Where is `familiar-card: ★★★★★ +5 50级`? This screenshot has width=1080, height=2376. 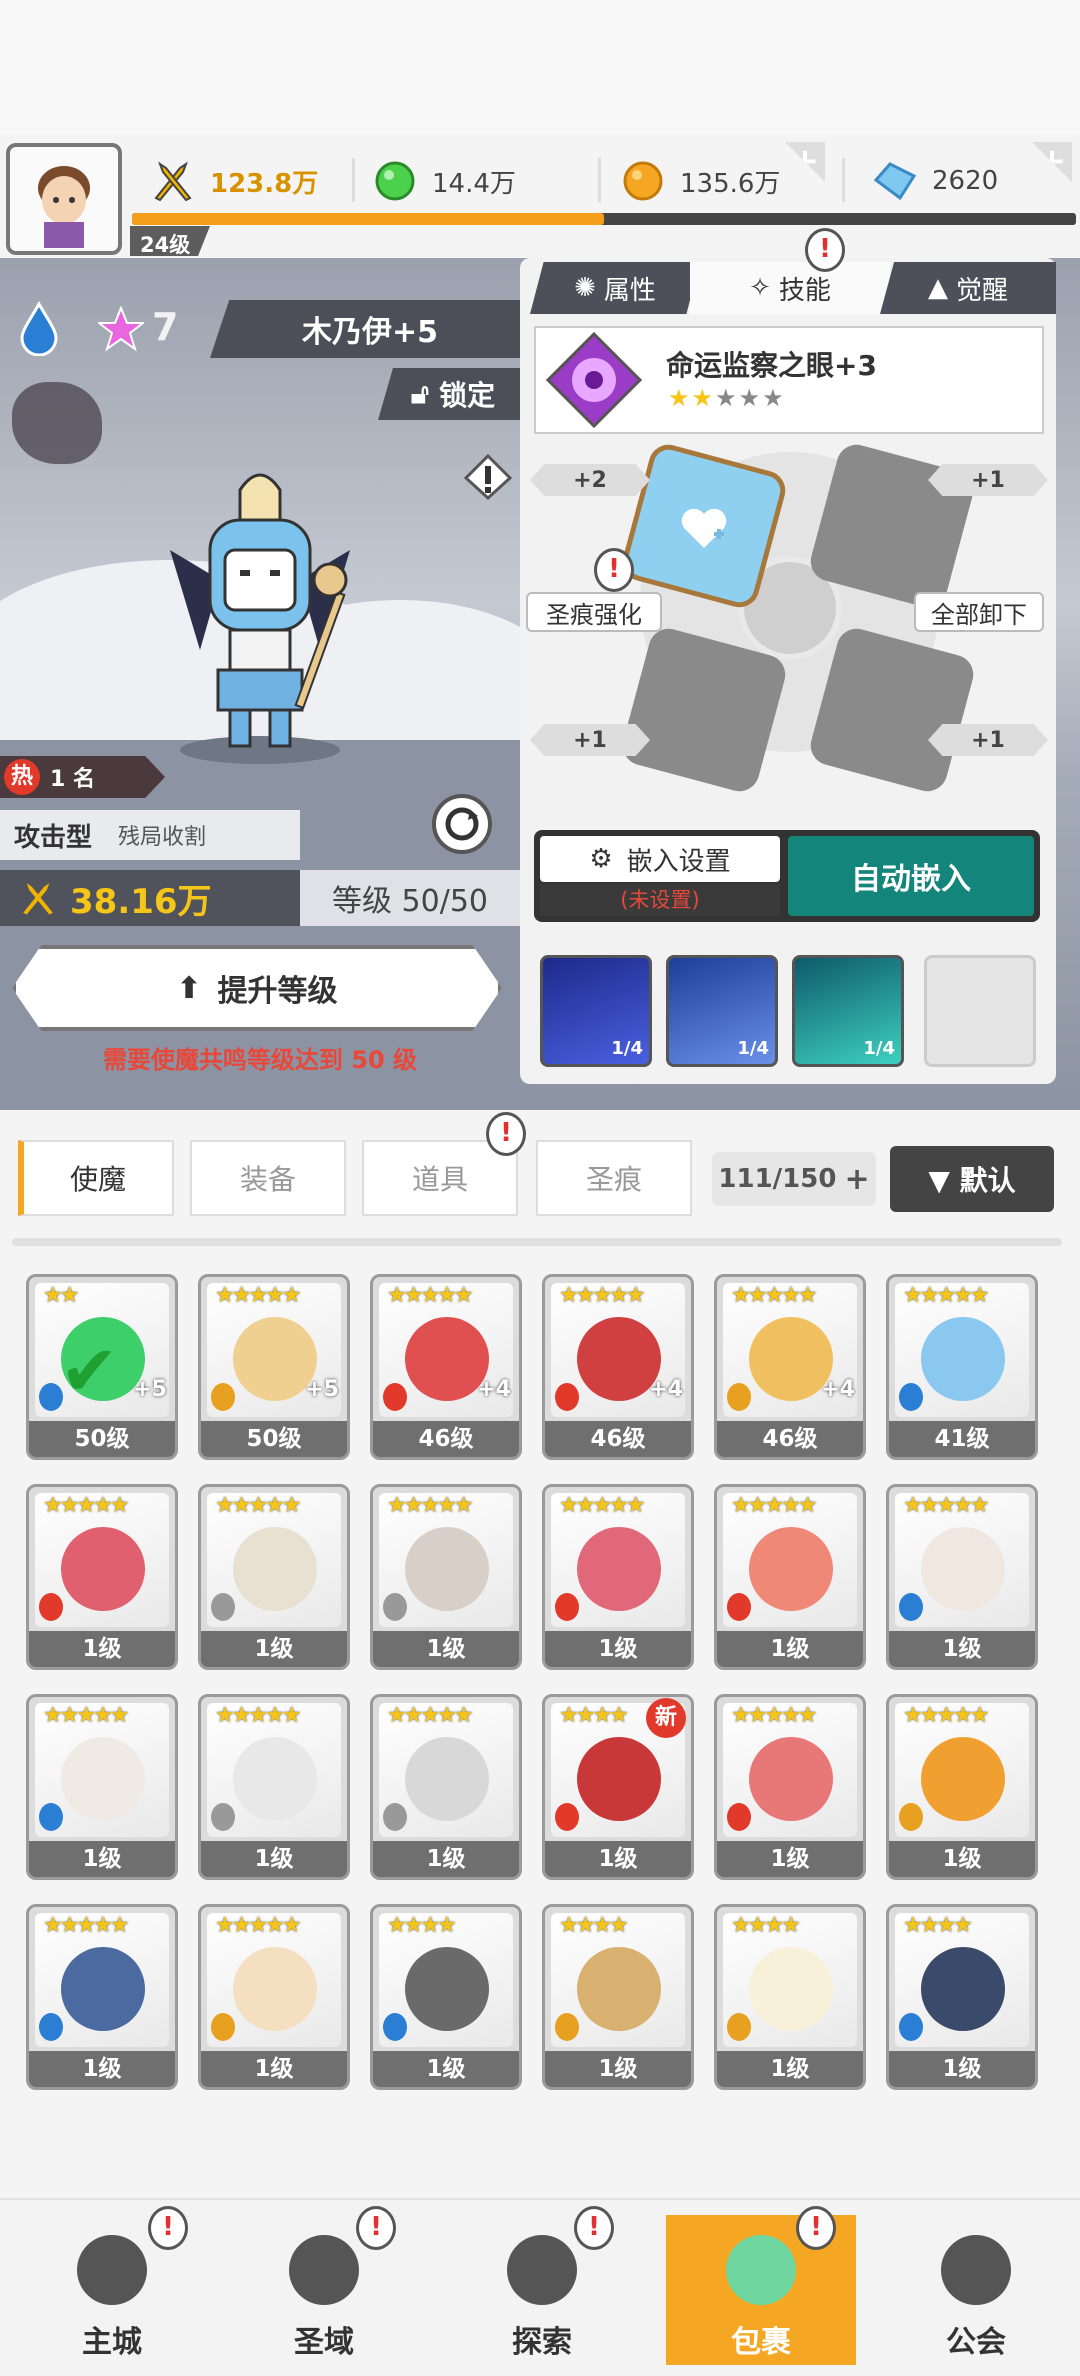
familiar-card: ★★★★★ +5 50级 is located at coordinates (274, 1367).